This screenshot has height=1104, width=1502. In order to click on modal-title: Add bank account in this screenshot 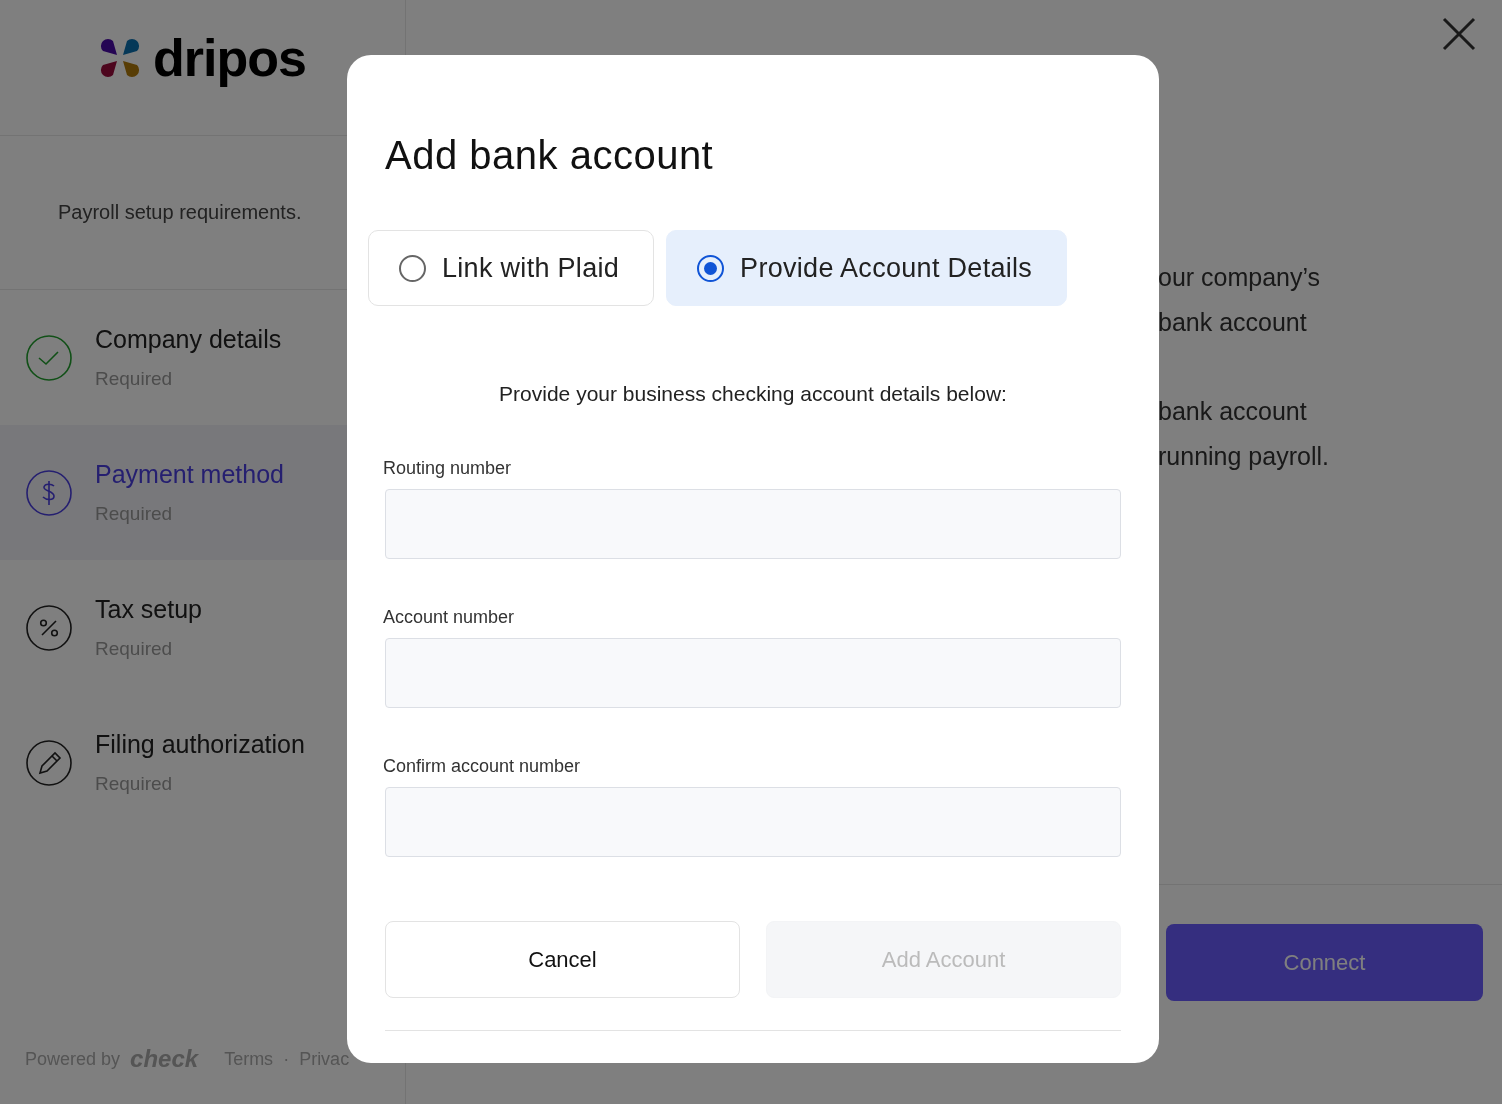, I will do `click(550, 155)`.